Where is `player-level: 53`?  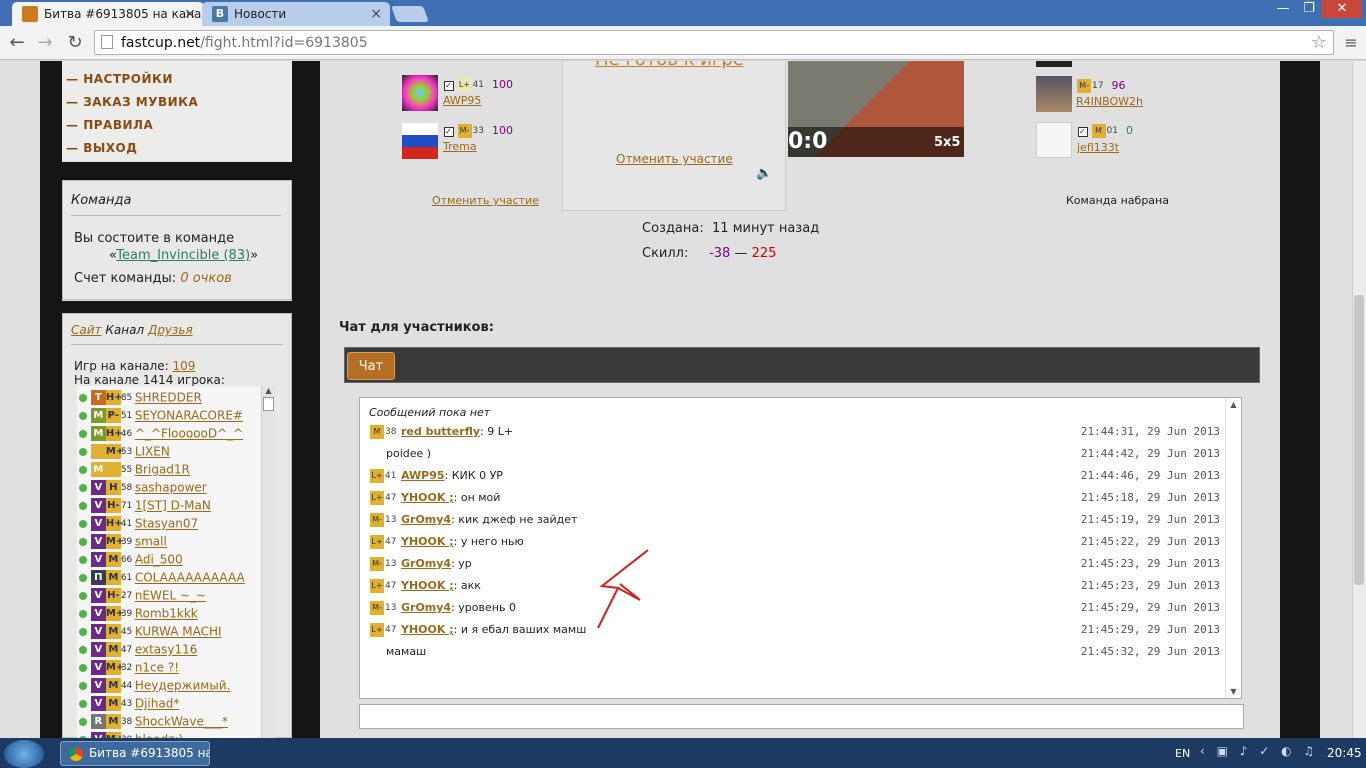
player-level: 53 is located at coordinates (126, 451).